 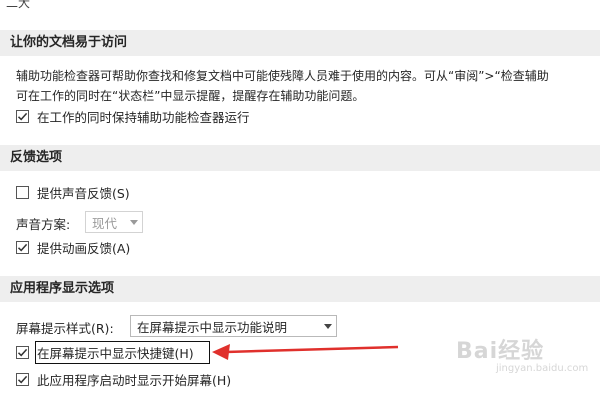 I want to click on baidu-watermark: Bai经验 jingyan.baidu.com, so click(x=522, y=356).